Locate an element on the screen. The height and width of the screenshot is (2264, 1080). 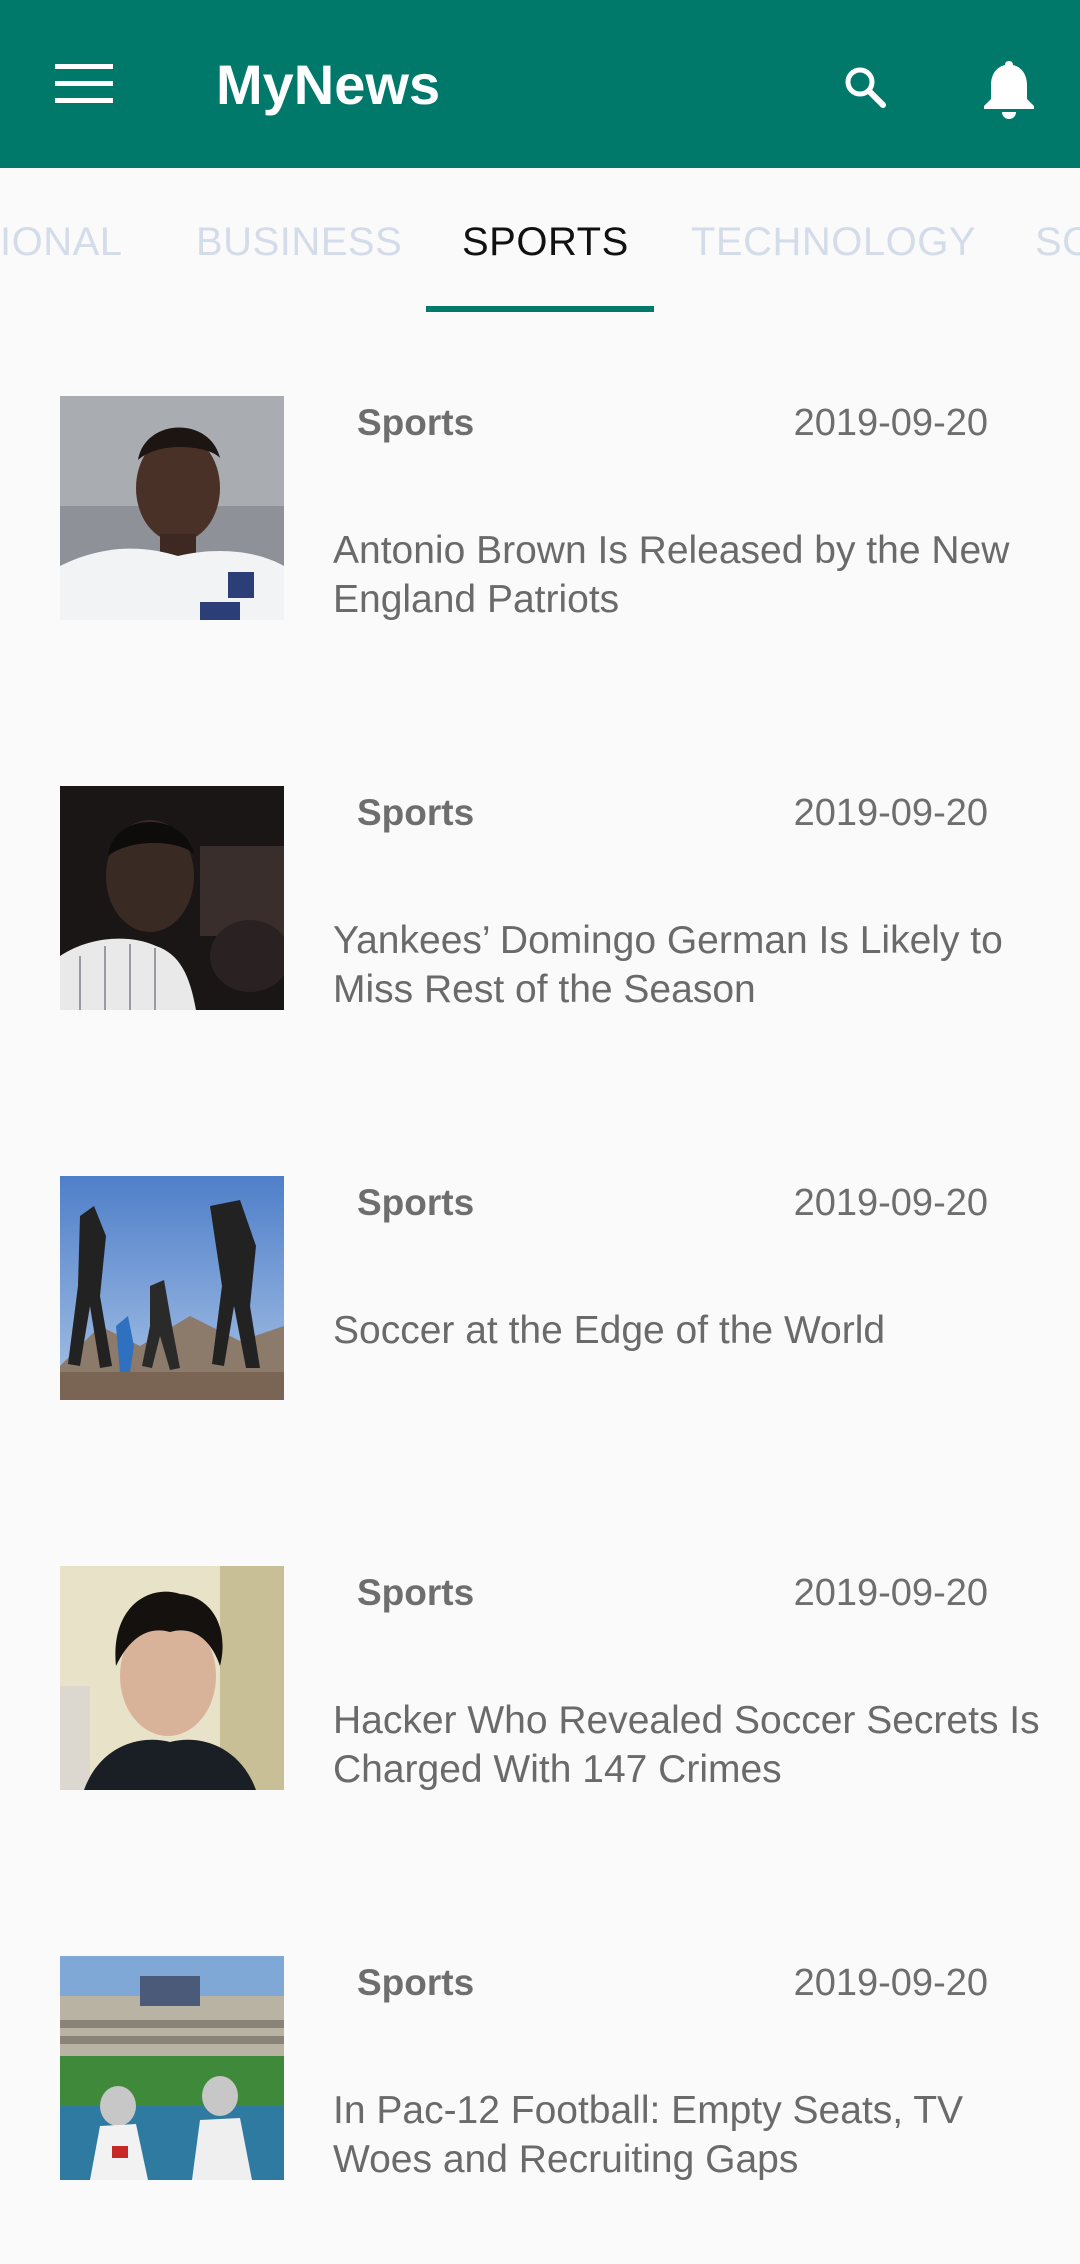
category-tabs: IONAL BUSINESS SPORTS TECHNOLOGY SC is located at coordinates (540, 241).